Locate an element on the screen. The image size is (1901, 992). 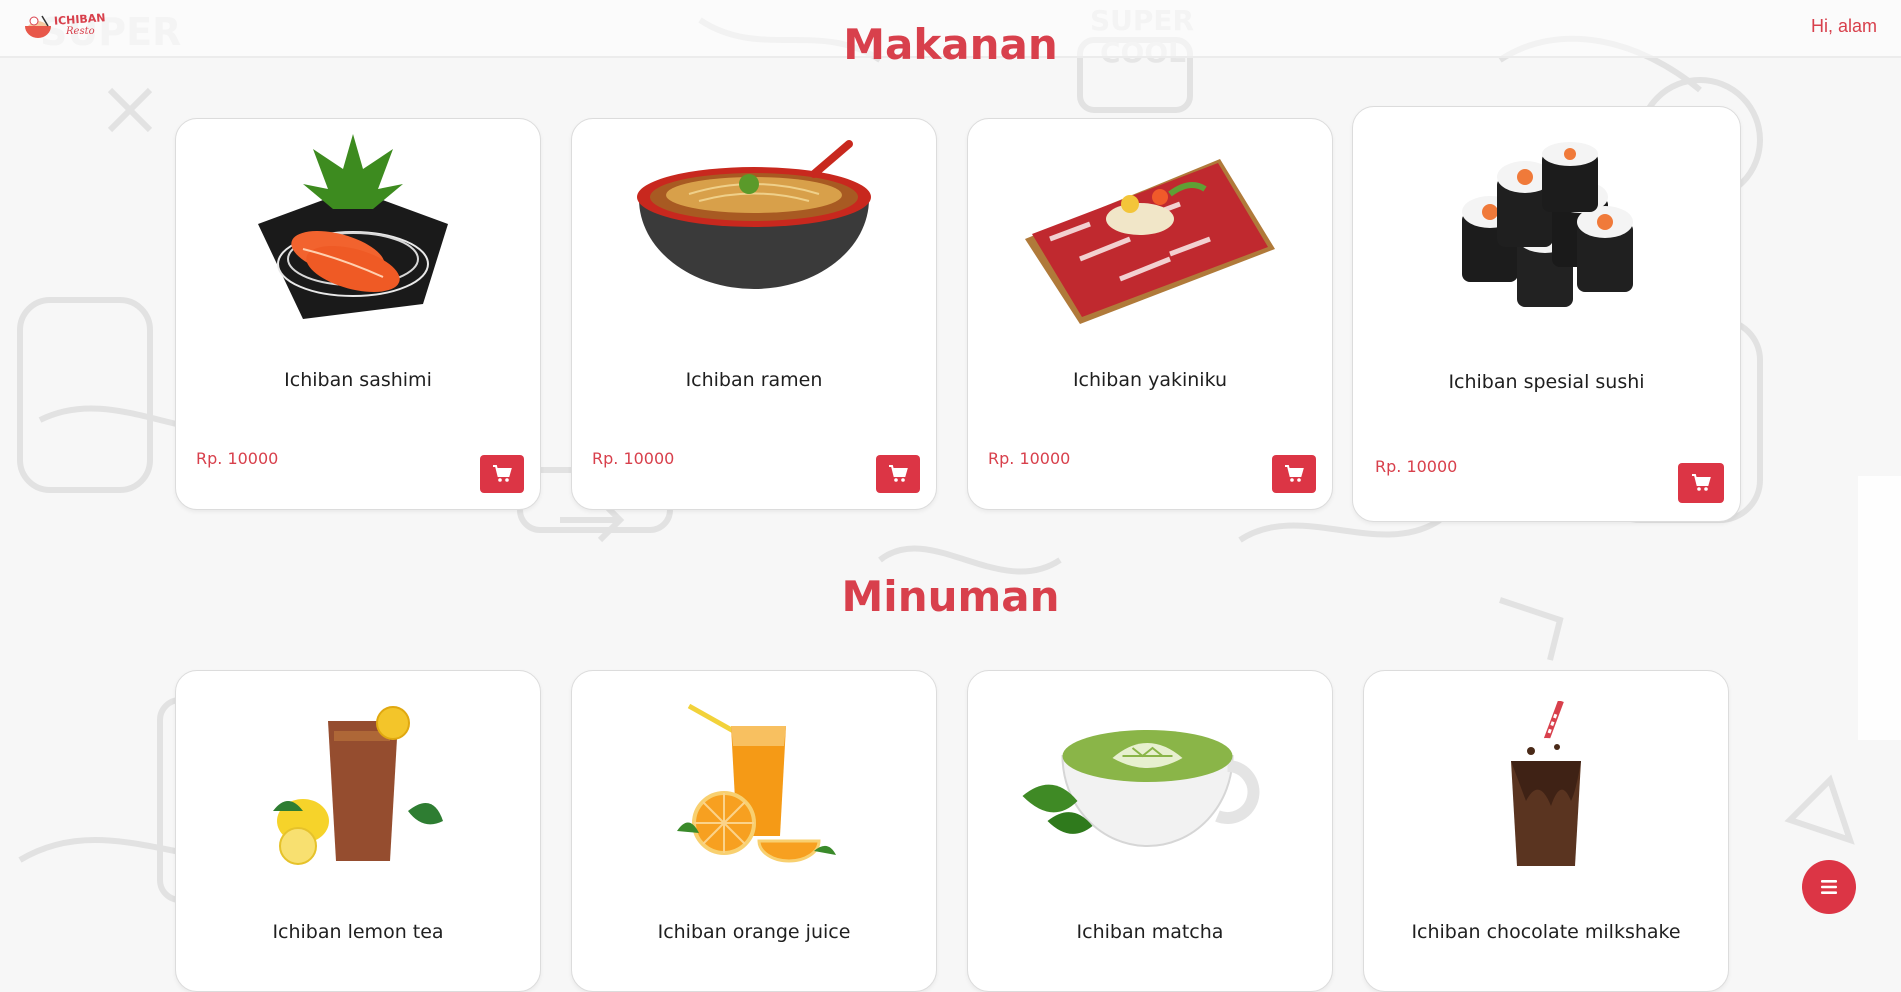
drink-card: Ichiban lemon tea is located at coordinates (358, 831).